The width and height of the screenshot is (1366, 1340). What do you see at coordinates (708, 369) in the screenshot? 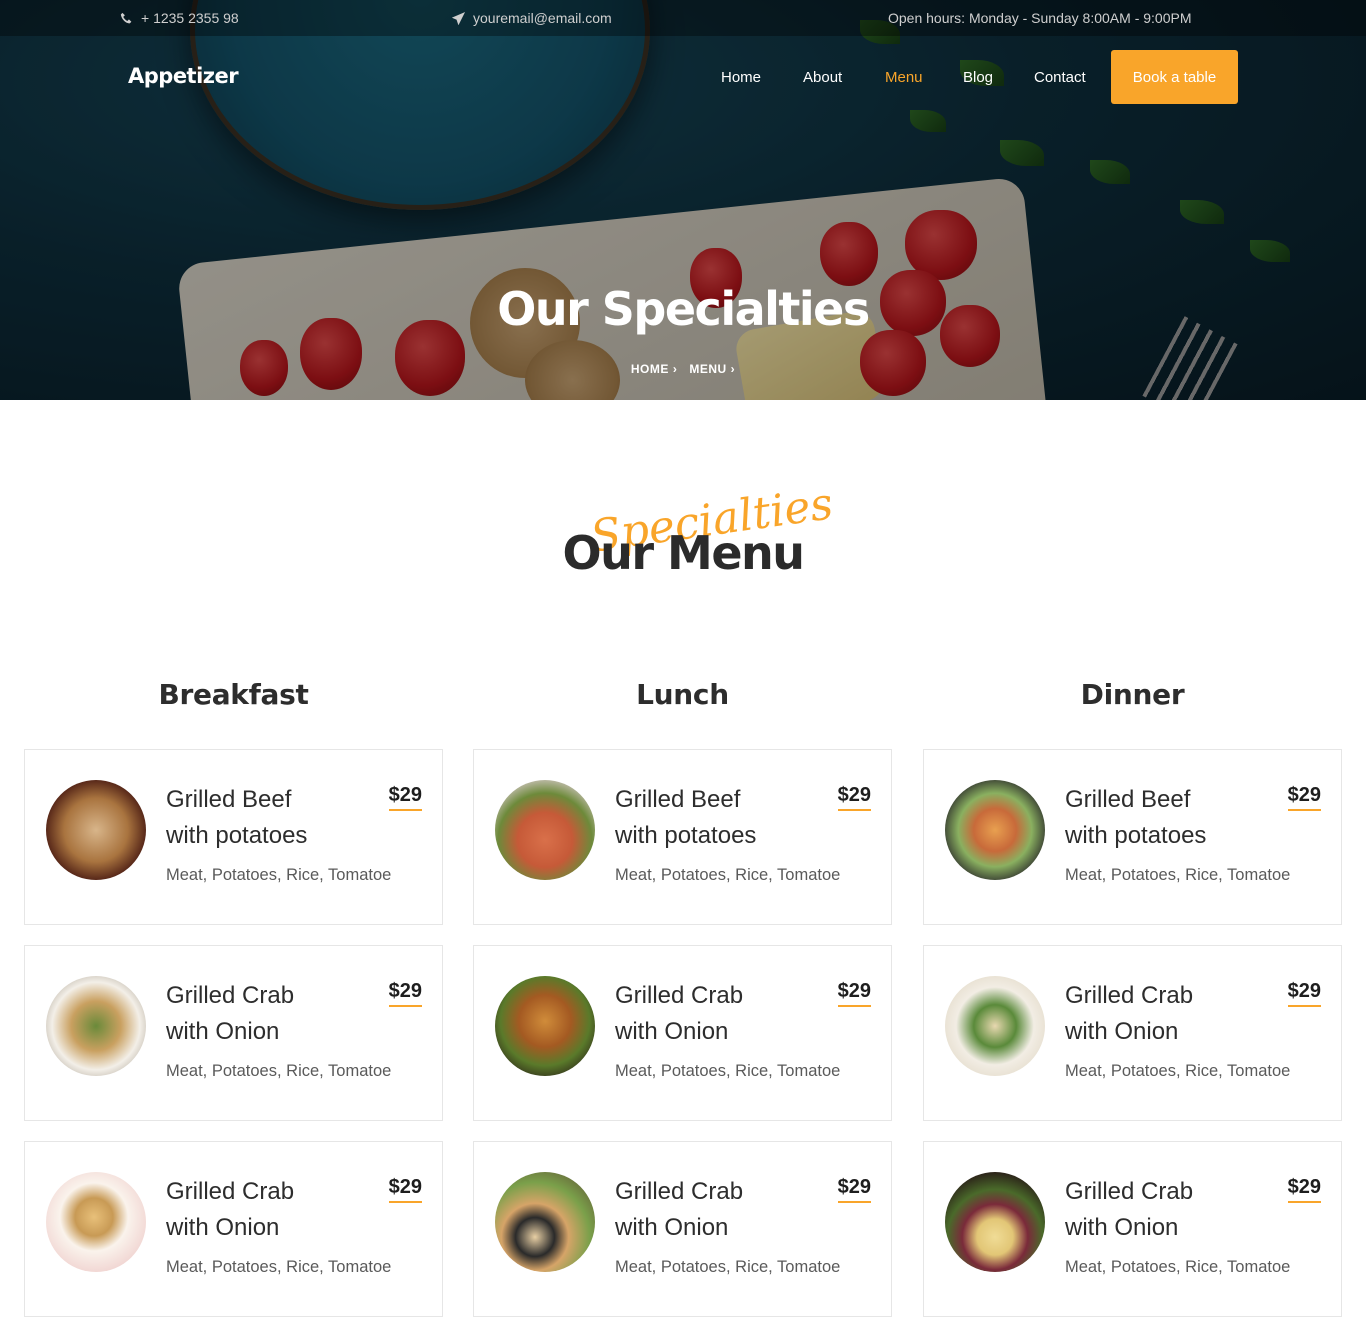
I see `breadcrumb-menu-label: MENU` at bounding box center [708, 369].